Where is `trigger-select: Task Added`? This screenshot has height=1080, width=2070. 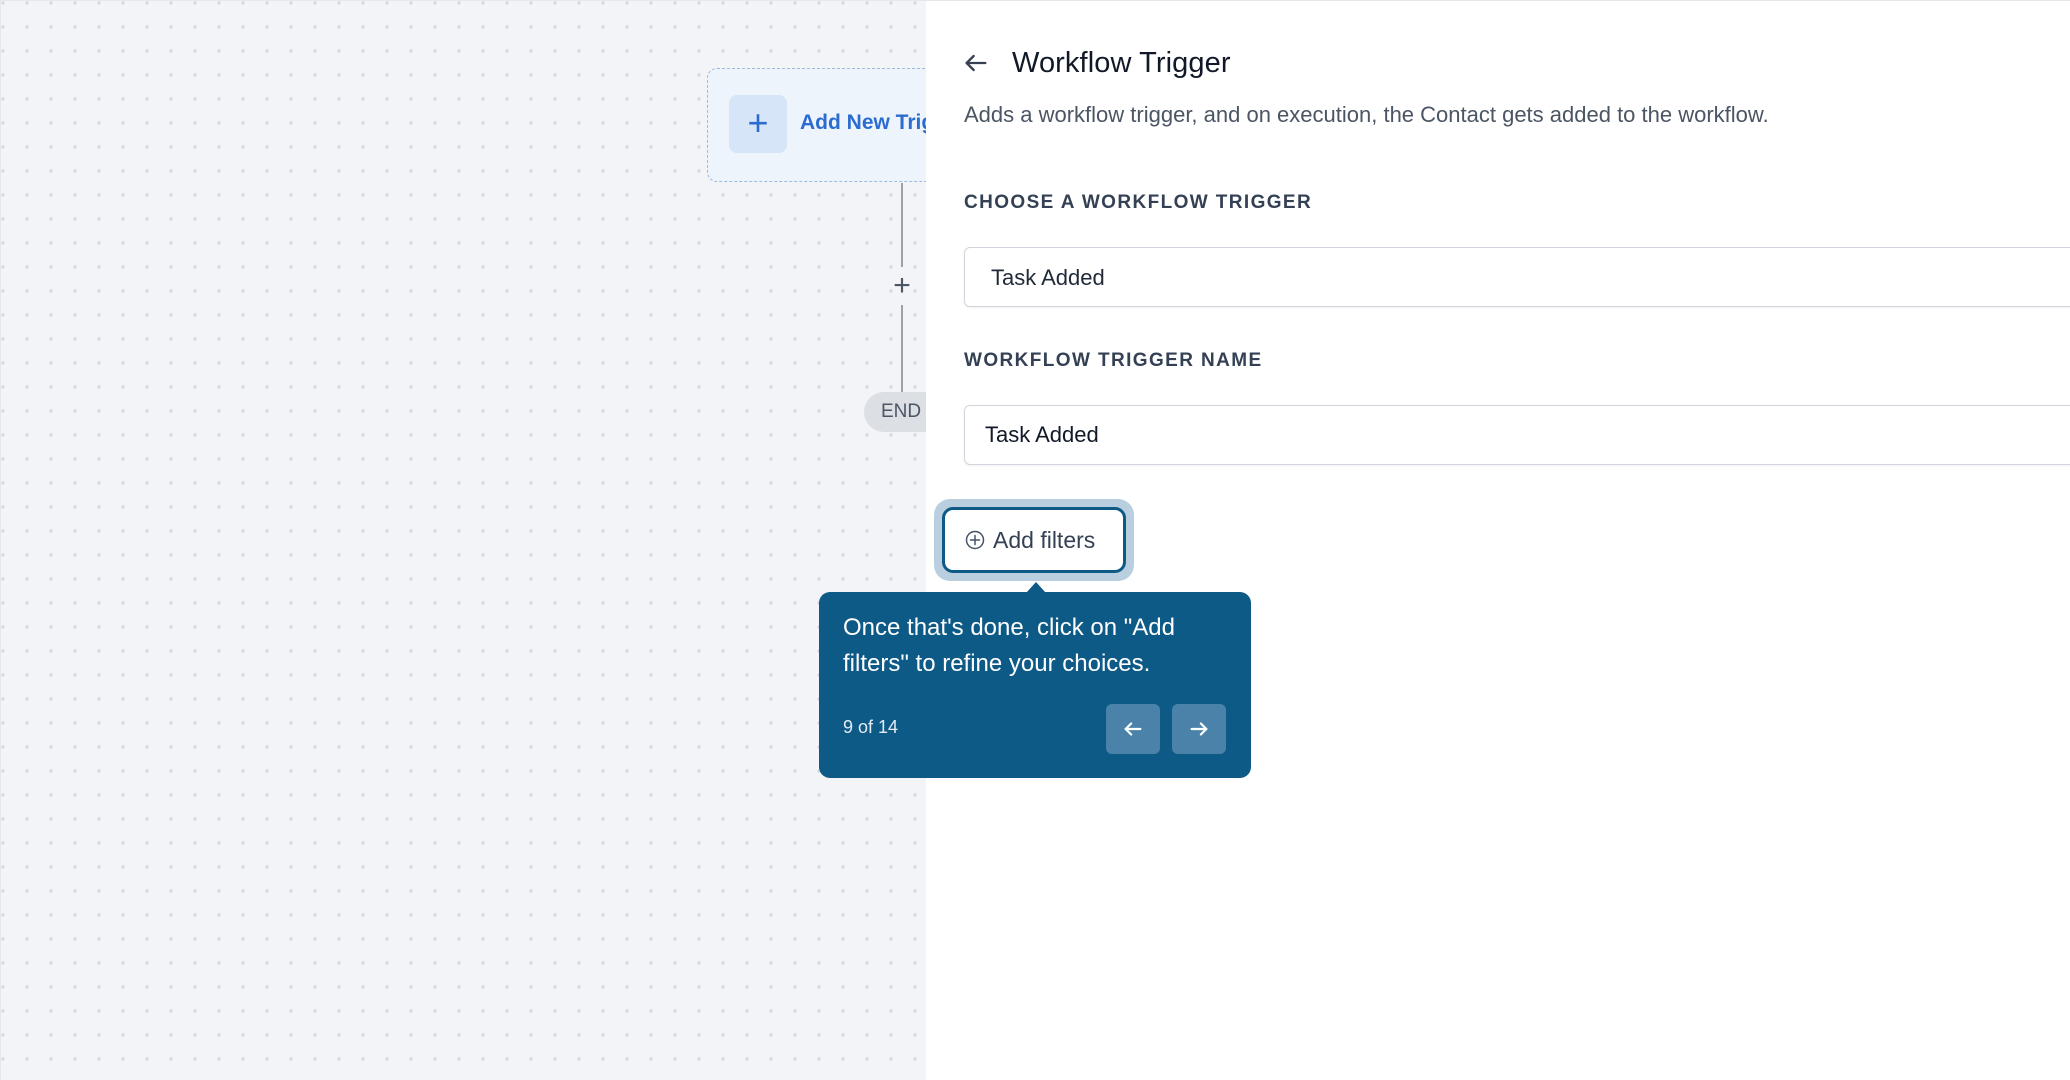 trigger-select: Task Added is located at coordinates (1517, 277).